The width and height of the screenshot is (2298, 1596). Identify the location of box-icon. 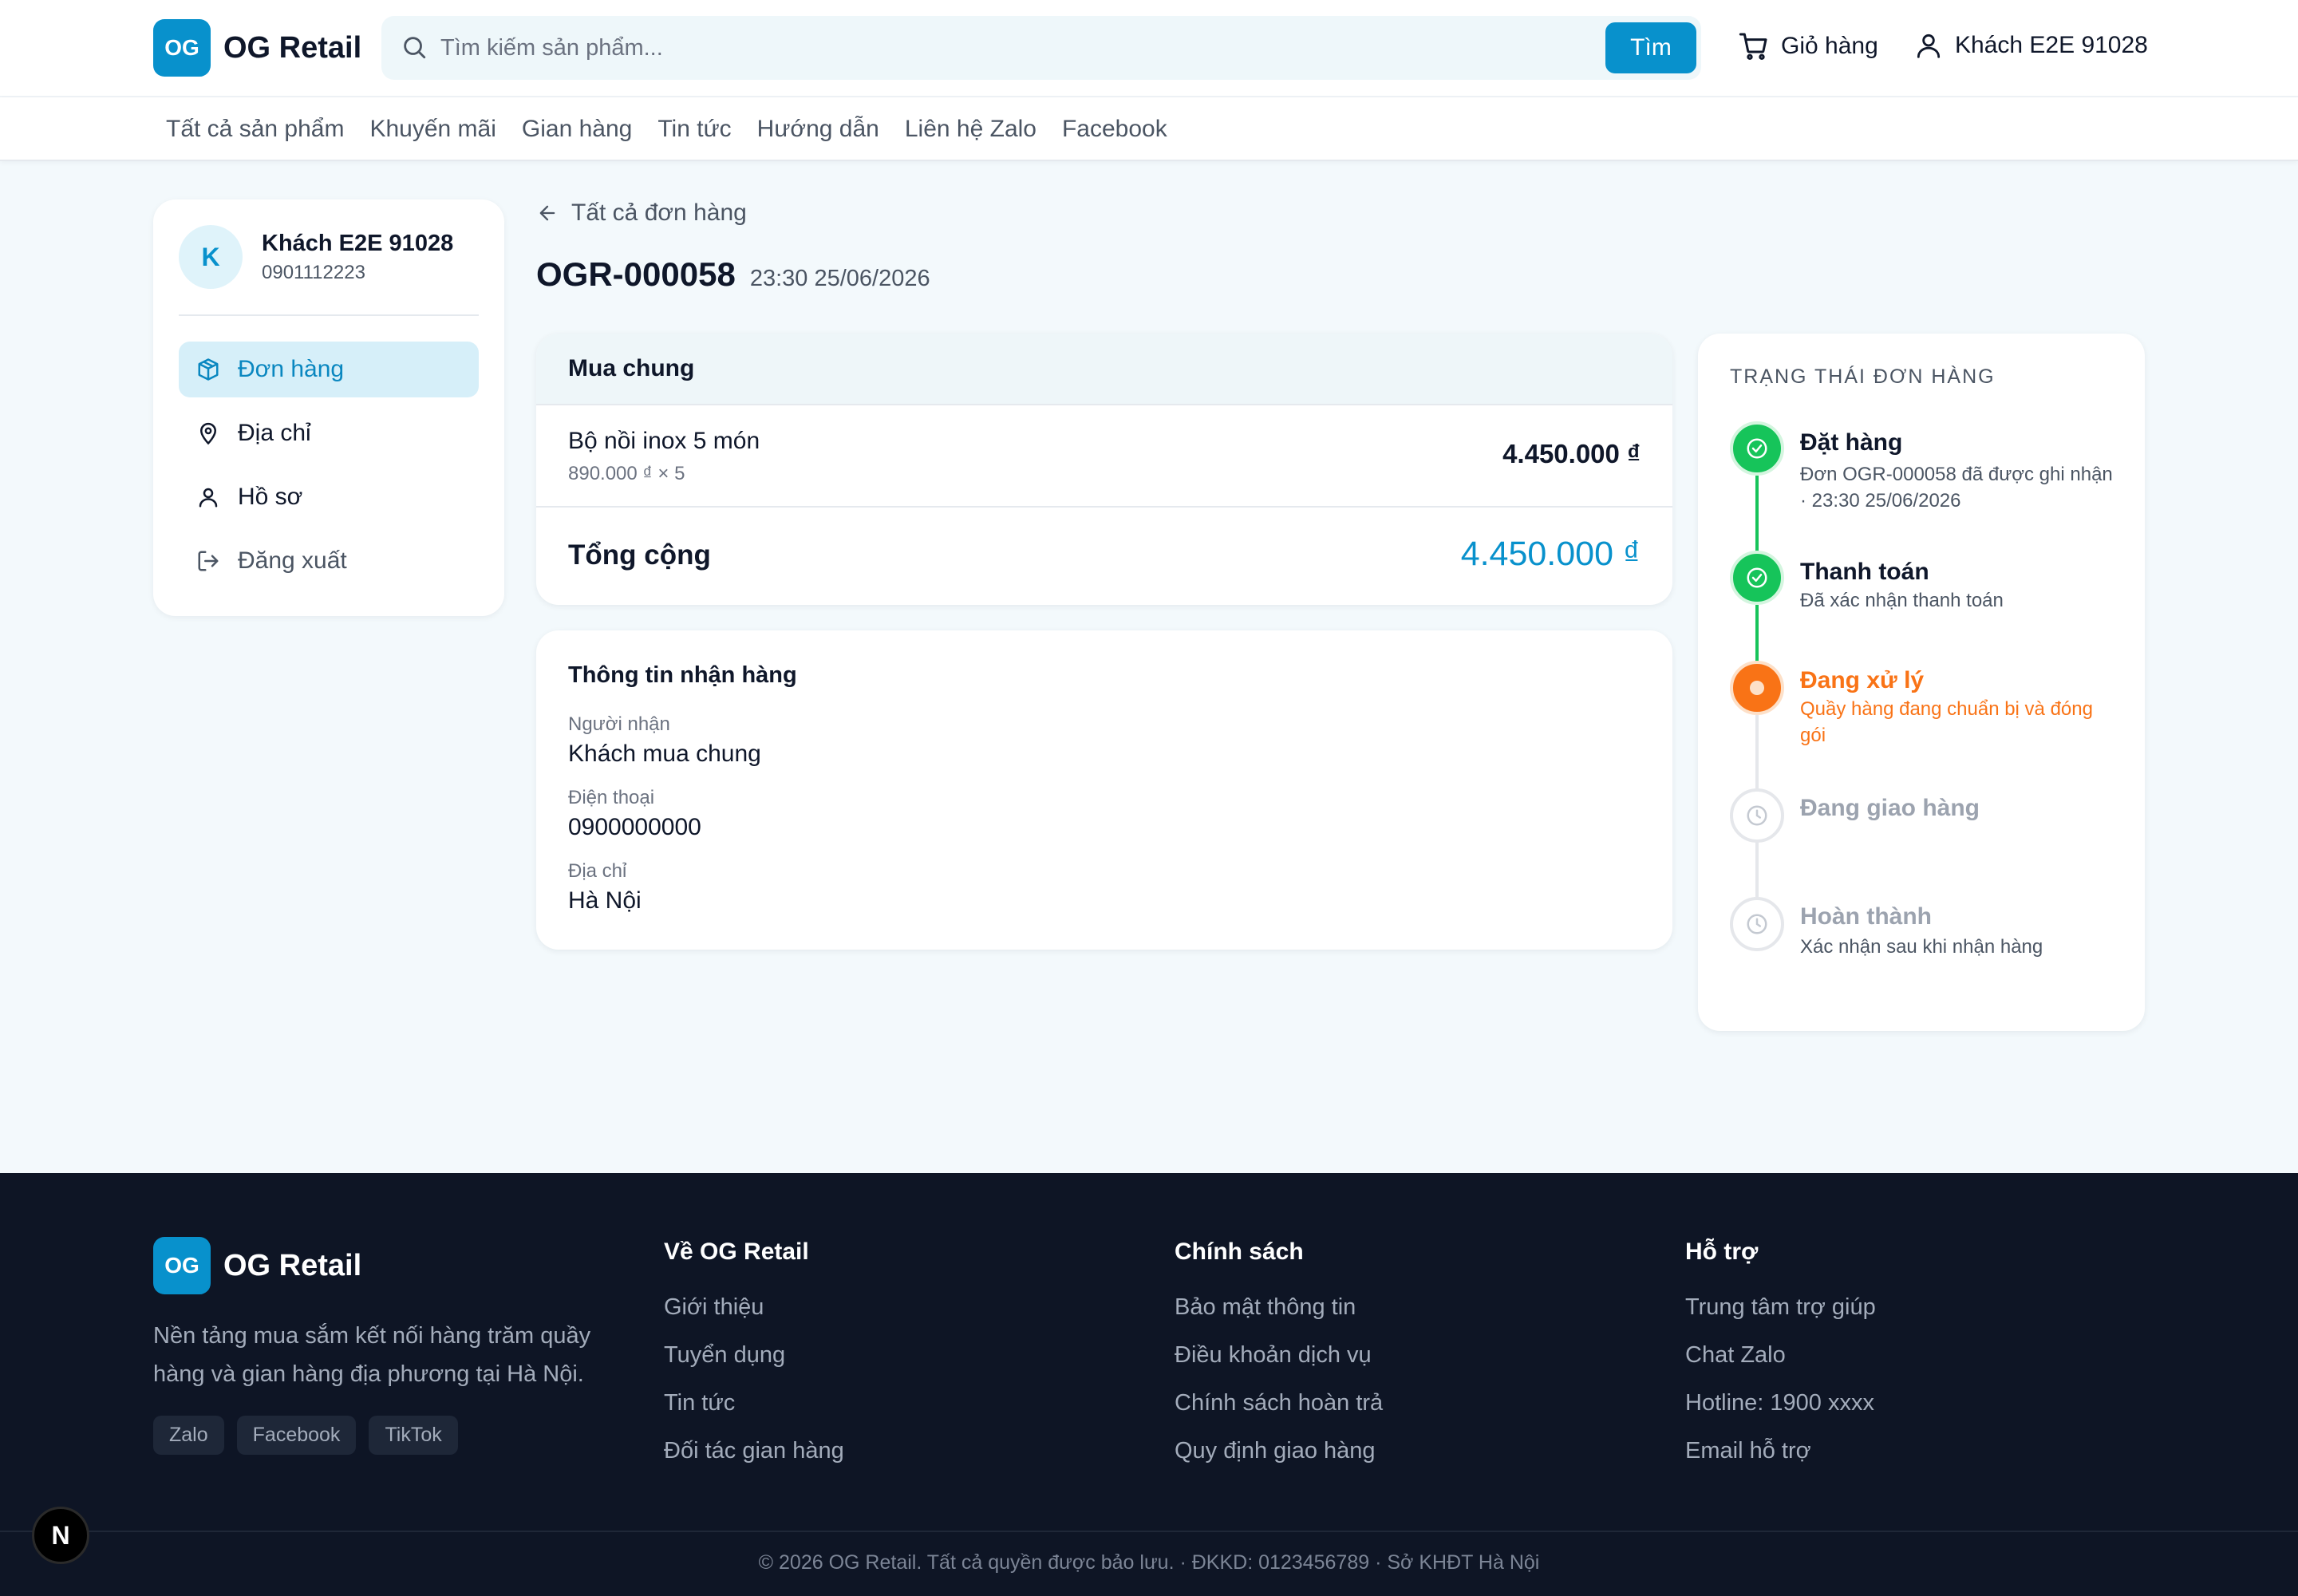
(208, 369).